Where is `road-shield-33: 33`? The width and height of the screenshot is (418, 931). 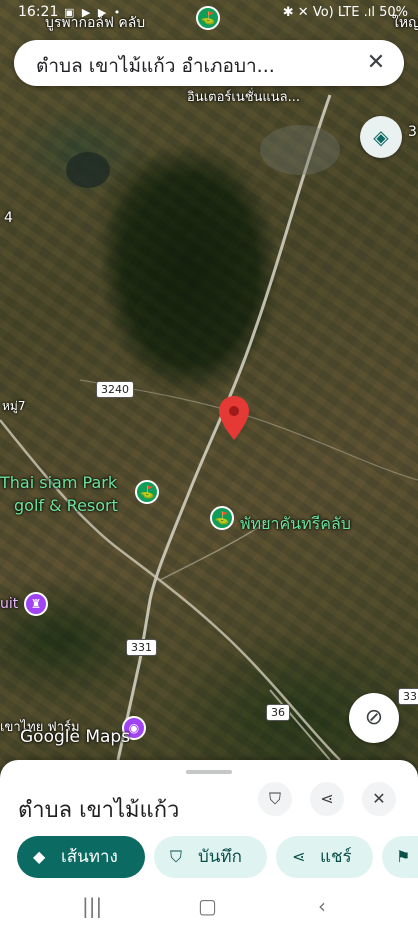 road-shield-33: 33 is located at coordinates (408, 696).